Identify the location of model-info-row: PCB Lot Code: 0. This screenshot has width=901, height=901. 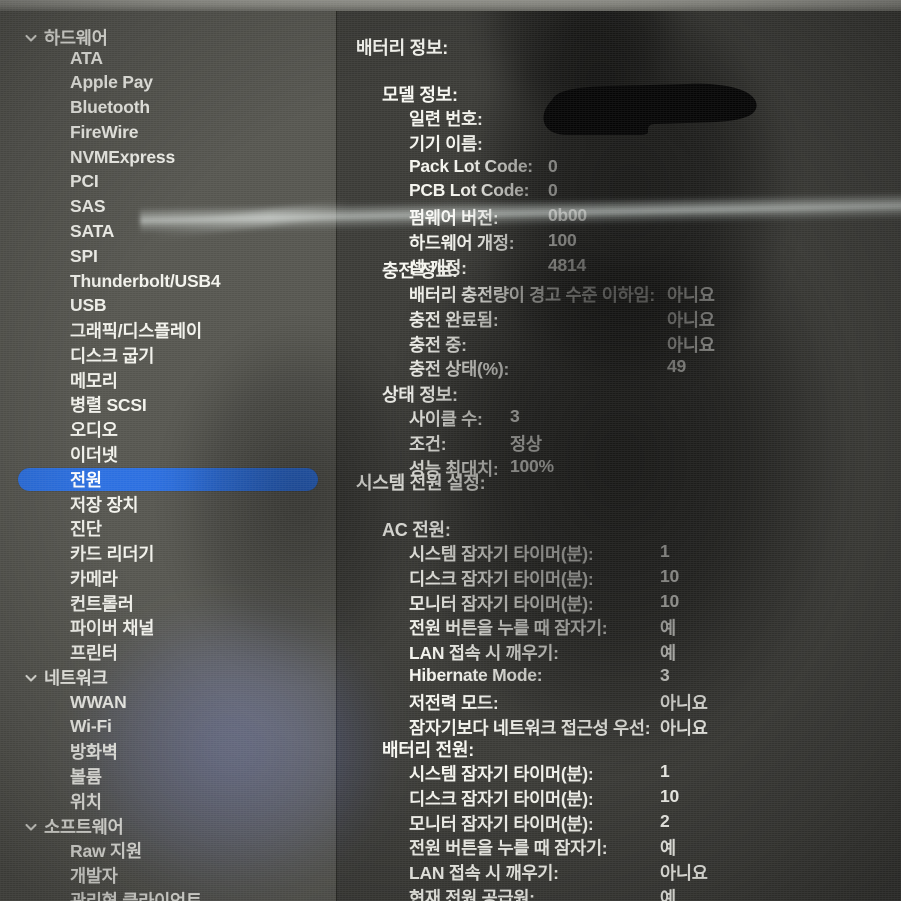
(483, 190).